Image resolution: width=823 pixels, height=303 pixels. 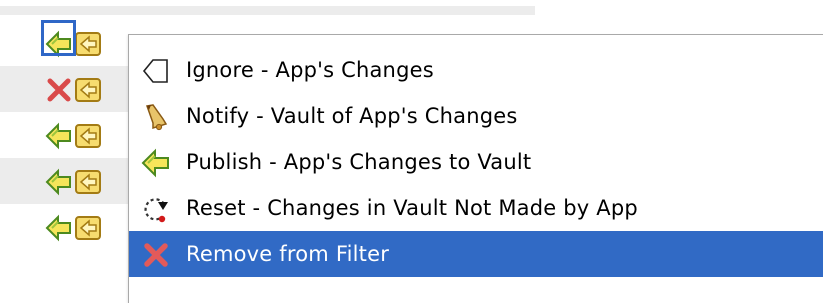 I want to click on menu-item-reset: Reset - Changes in Vault Not Made by App, so click(x=476, y=208).